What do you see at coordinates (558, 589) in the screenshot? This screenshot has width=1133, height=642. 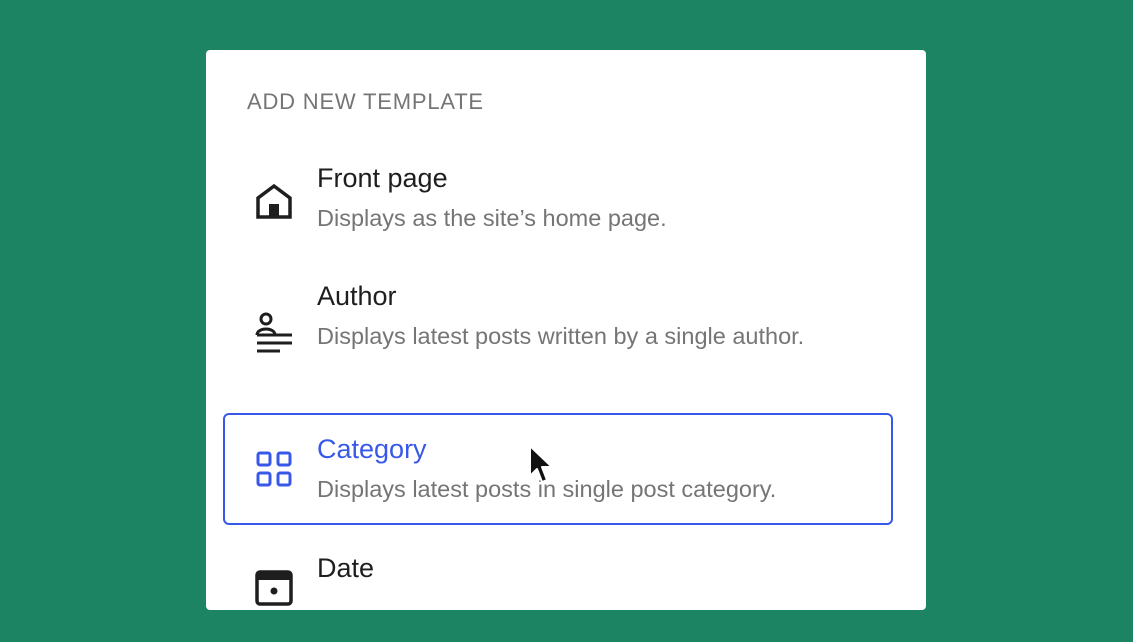 I see `template-option-date: Date` at bounding box center [558, 589].